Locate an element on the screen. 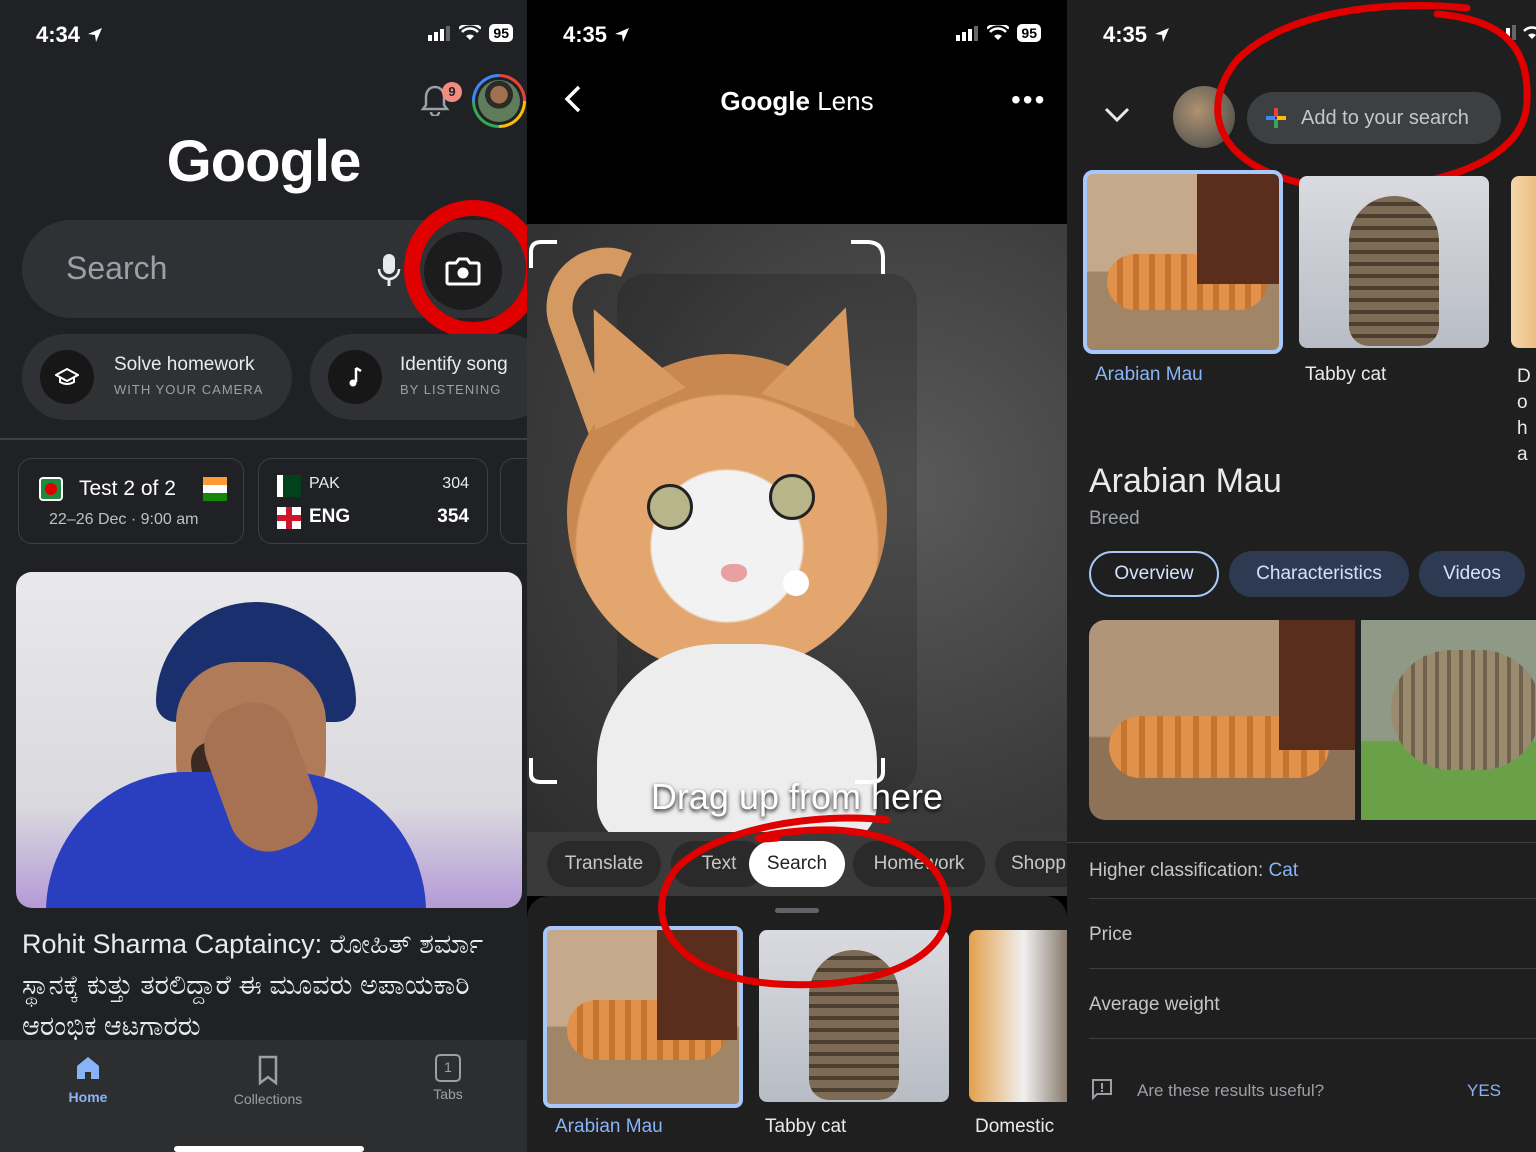 The height and width of the screenshot is (1152, 1536). flag-icon is located at coordinates (51, 489).